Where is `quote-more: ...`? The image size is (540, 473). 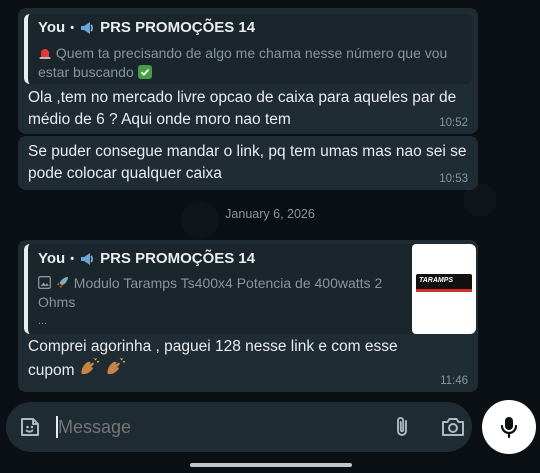 quote-more: ... is located at coordinates (43, 321).